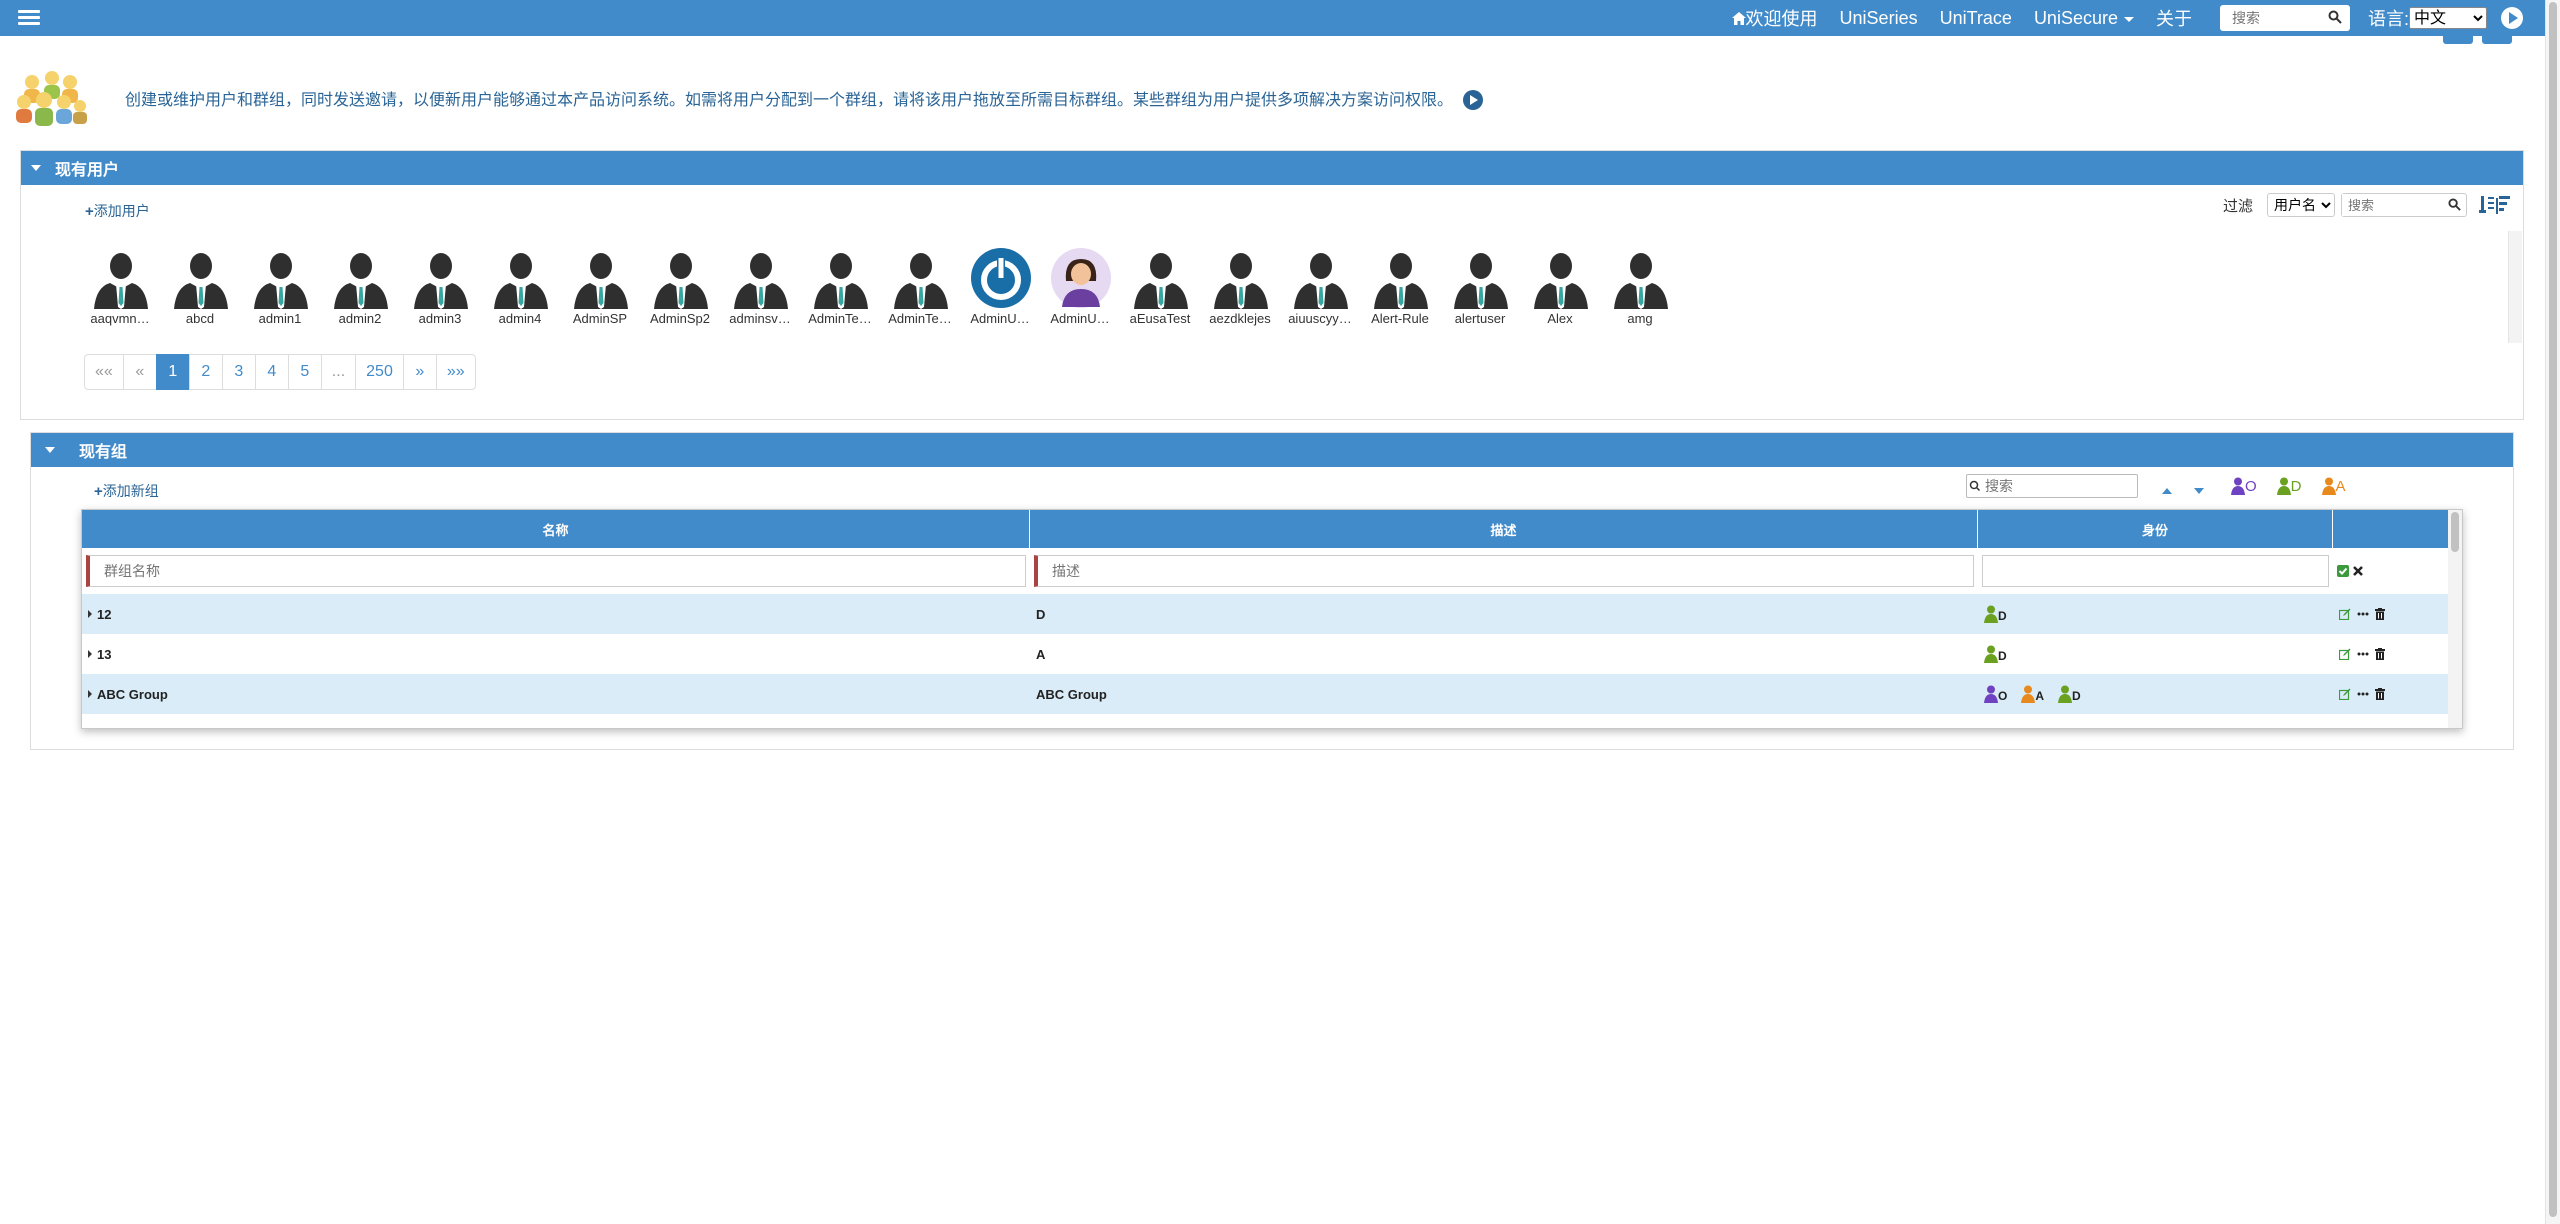 The height and width of the screenshot is (1224, 2560). I want to click on user-card: AdminSP, so click(601, 286).